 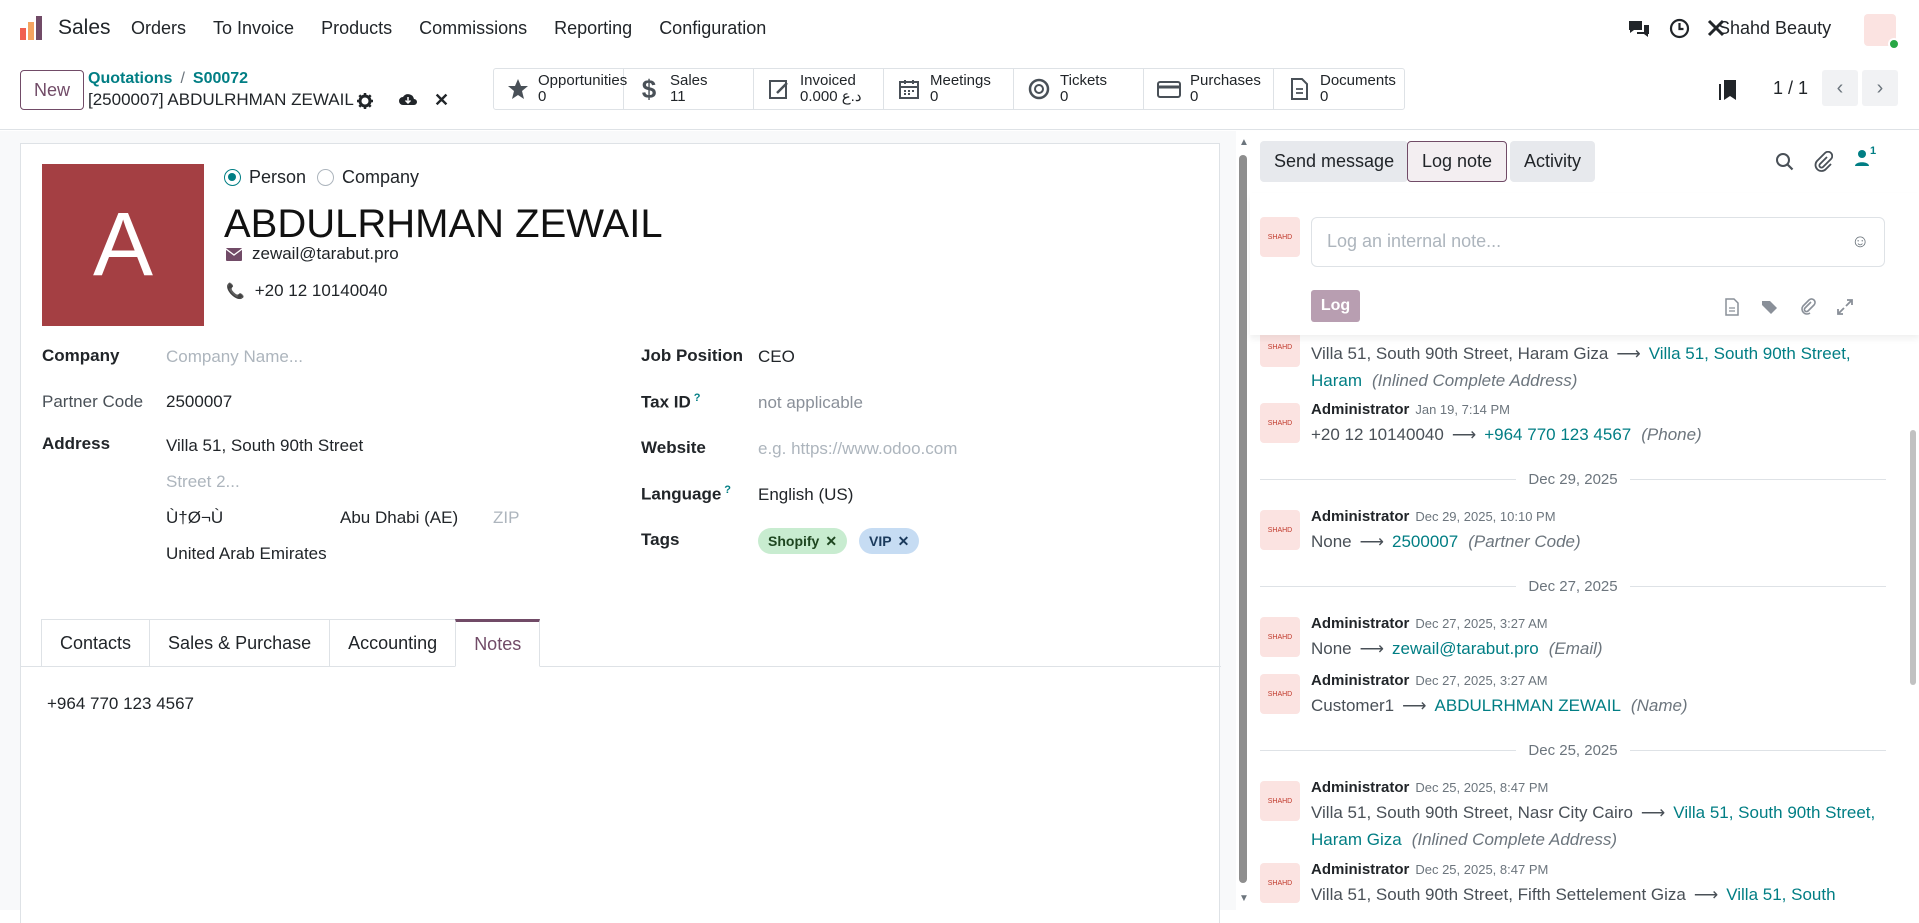 I want to click on street-field: Villa 51, South 90th Street, so click(x=264, y=446).